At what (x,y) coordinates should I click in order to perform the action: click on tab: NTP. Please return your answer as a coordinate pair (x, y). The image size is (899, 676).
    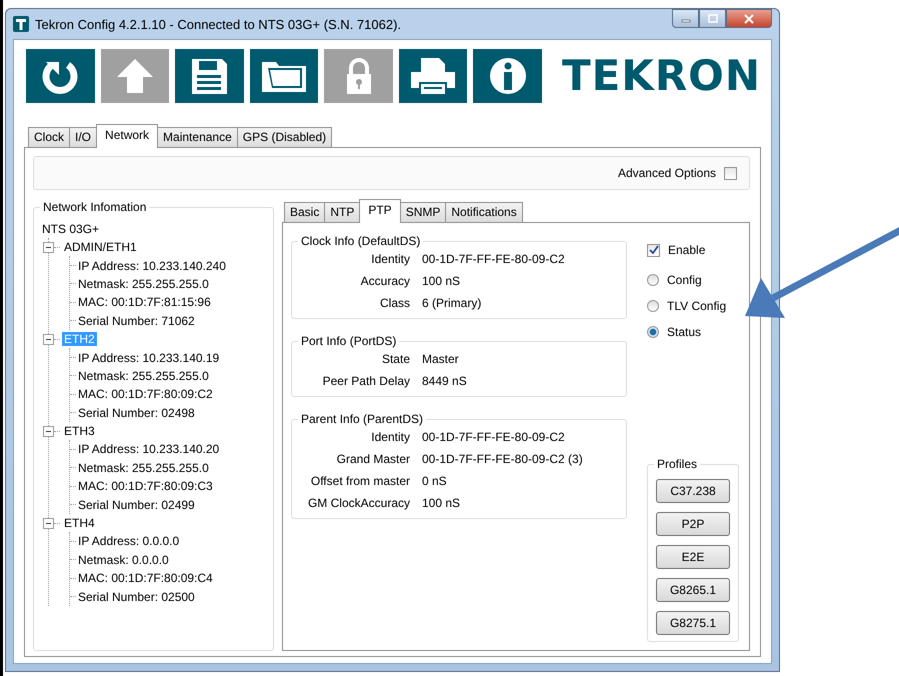
    Looking at the image, I should click on (342, 212).